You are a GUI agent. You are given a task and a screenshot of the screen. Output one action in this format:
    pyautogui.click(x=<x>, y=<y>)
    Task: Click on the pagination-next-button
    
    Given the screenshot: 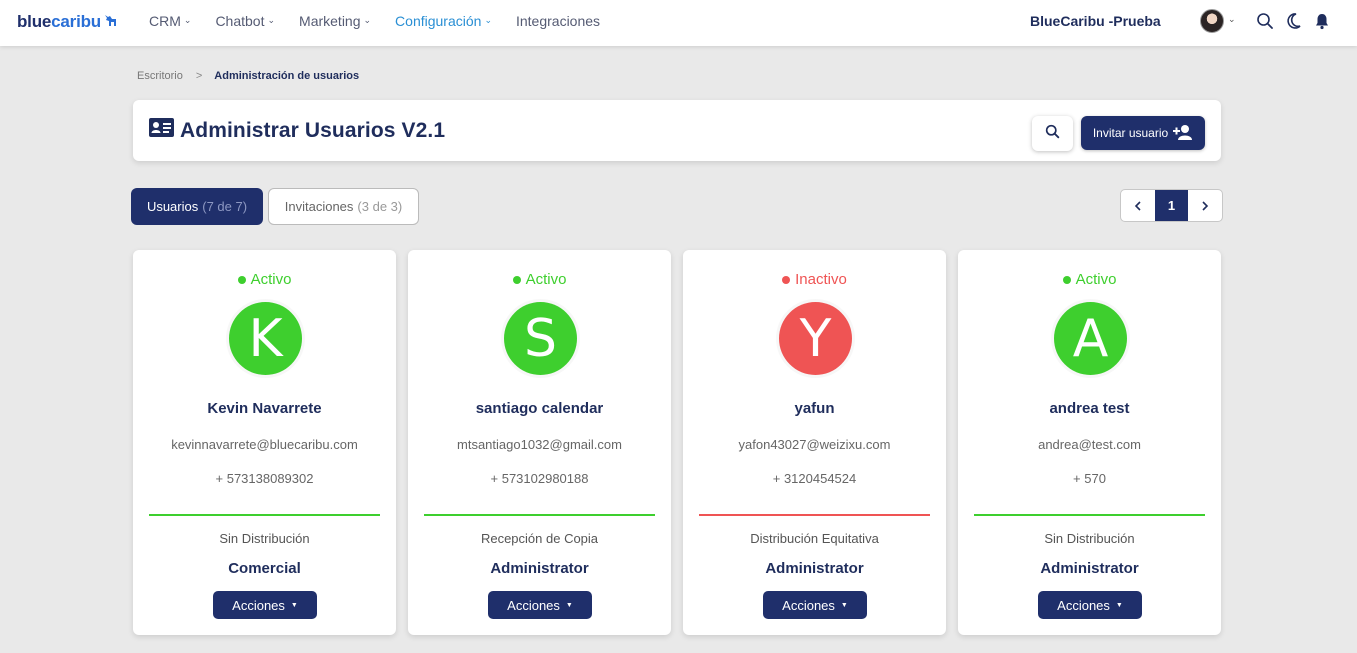 What is the action you would take?
    pyautogui.click(x=1205, y=205)
    